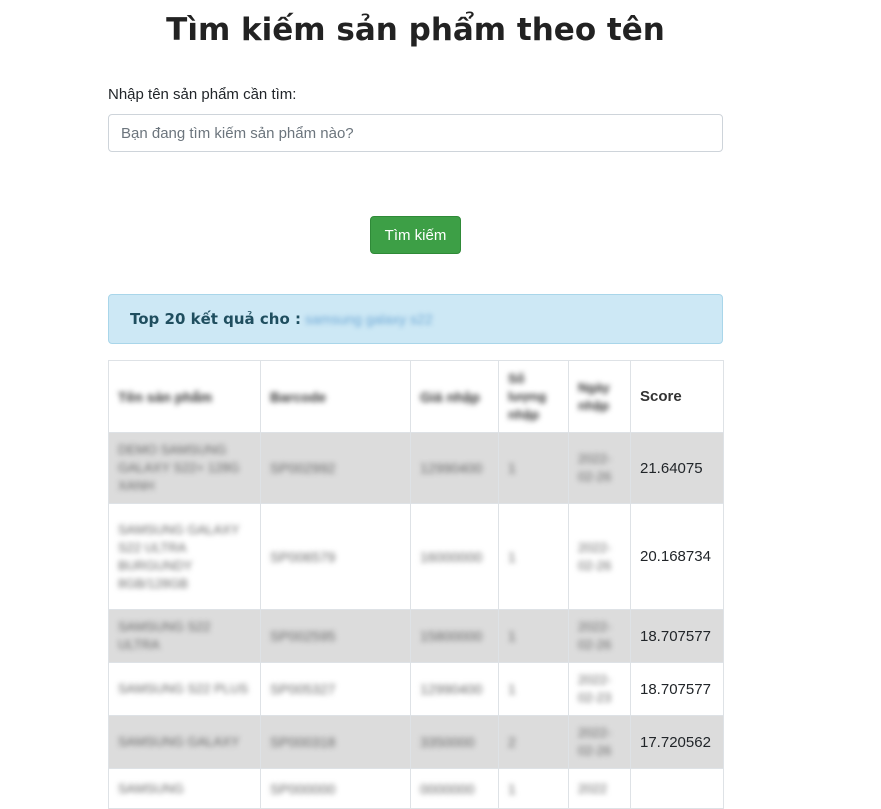 The image size is (881, 809). I want to click on header-date: Ngày nhập, so click(599, 396).